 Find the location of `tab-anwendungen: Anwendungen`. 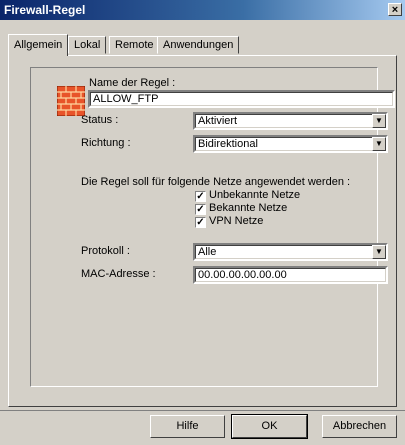

tab-anwendungen: Anwendungen is located at coordinates (198, 45).